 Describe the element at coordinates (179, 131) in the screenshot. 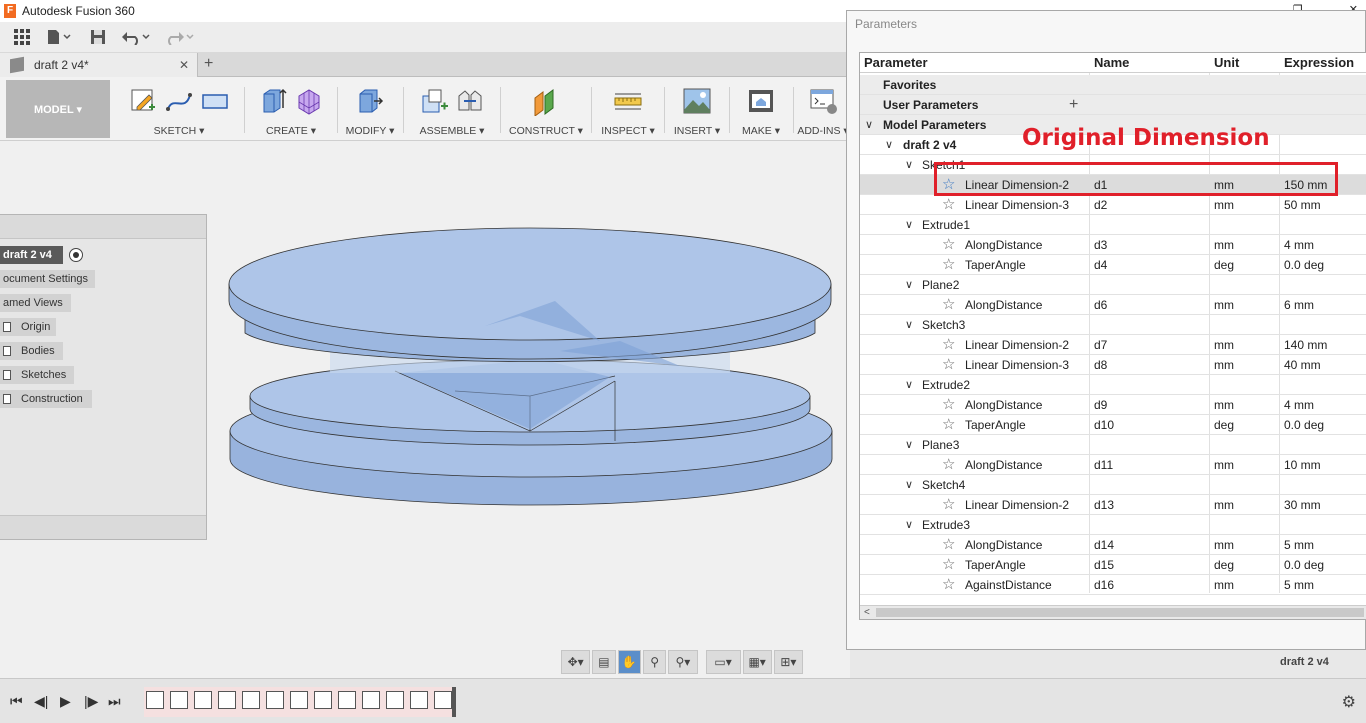

I see `sketch-group-label: SKETCH ▾` at that location.